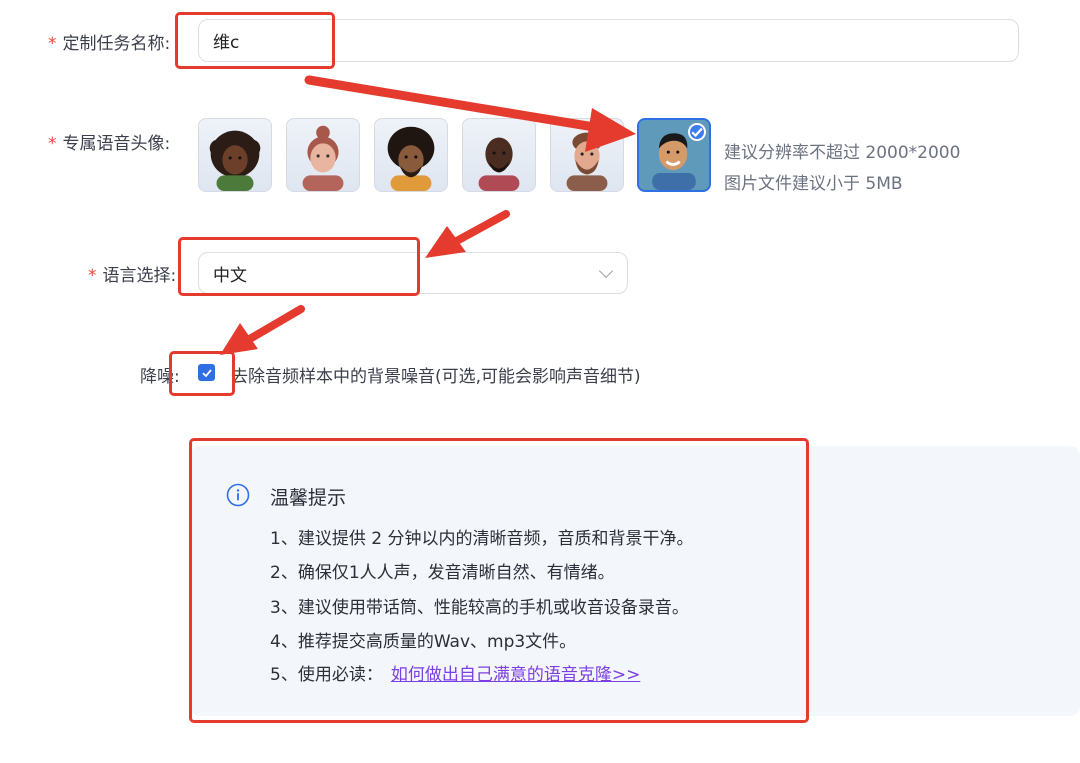 This screenshot has height=763, width=1080. What do you see at coordinates (235, 160) in the screenshot?
I see `avatar-curly-woman-icon` at bounding box center [235, 160].